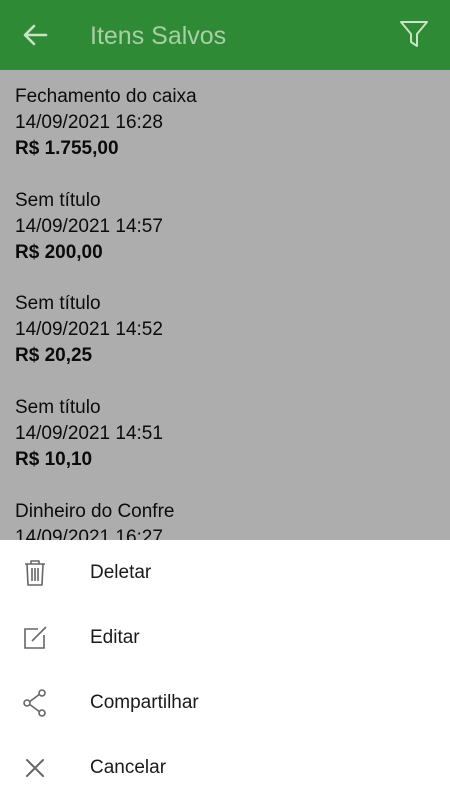  What do you see at coordinates (35, 573) in the screenshot?
I see `trash-icon` at bounding box center [35, 573].